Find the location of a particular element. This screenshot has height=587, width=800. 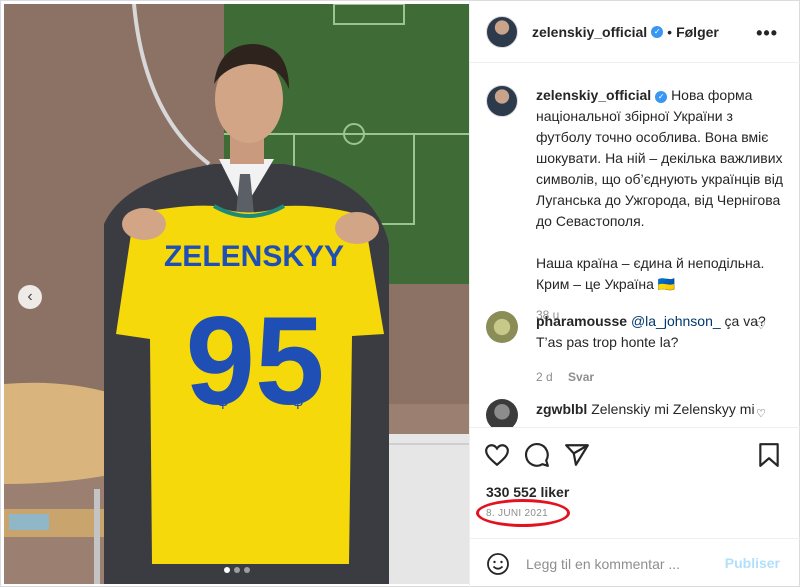

chevron-left-icon: ‹ is located at coordinates (30, 296).